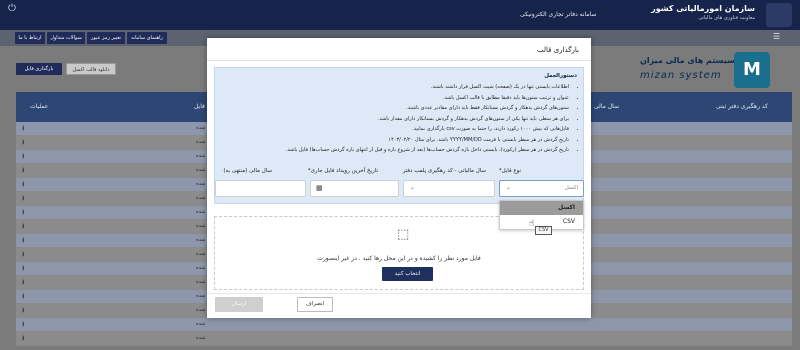 The image size is (800, 350). Describe the element at coordinates (541, 208) in the screenshot. I see `option-excel: اکسل` at that location.